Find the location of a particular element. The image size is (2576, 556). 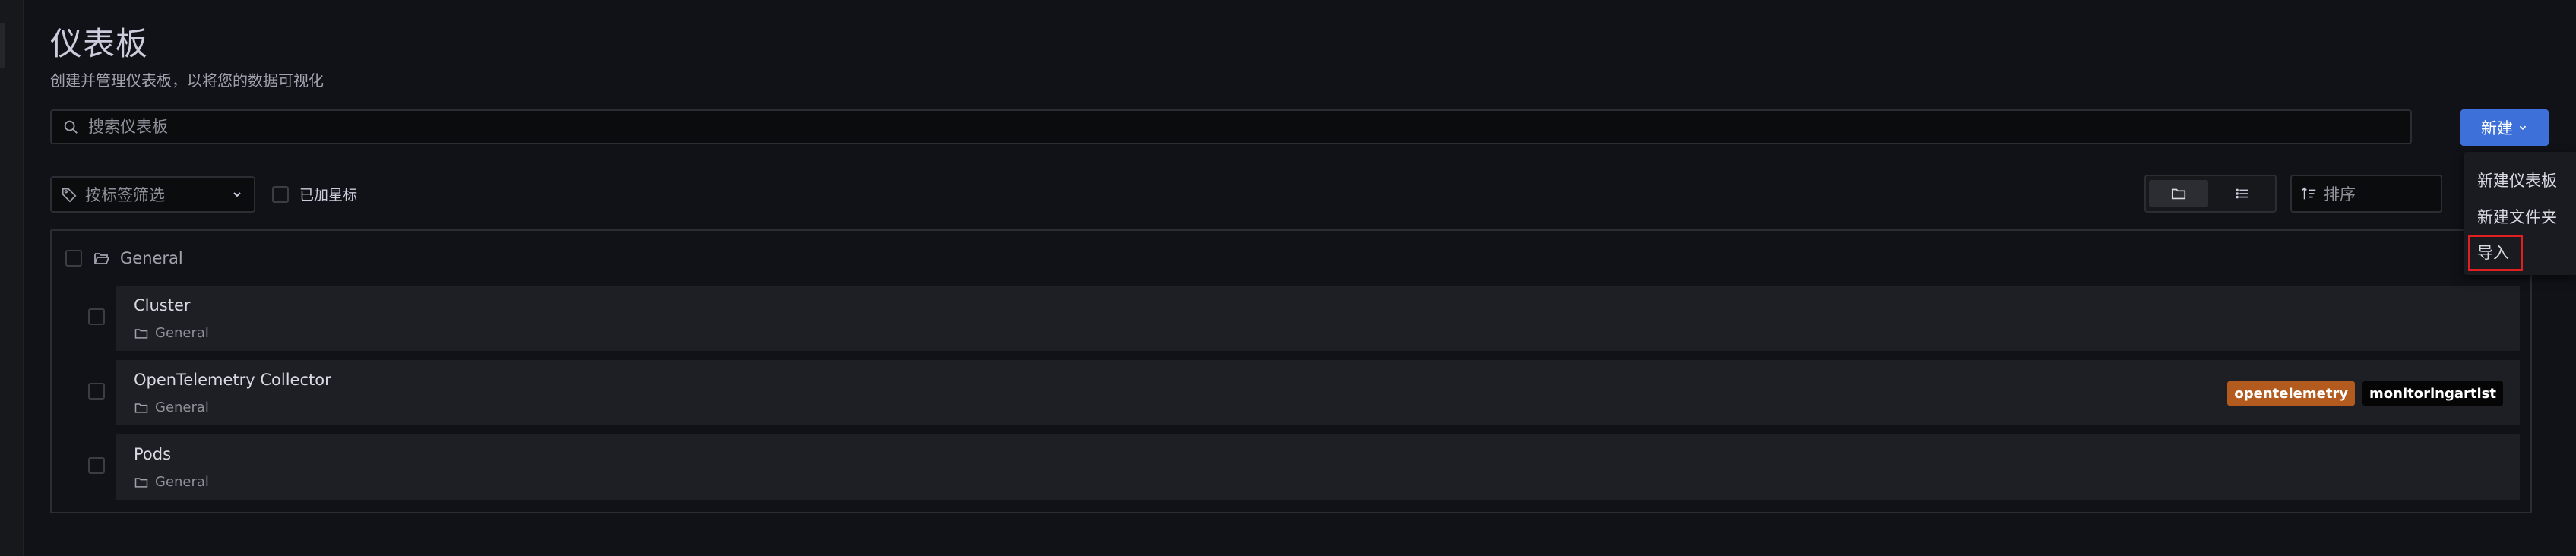

folder-header: General is located at coordinates (124, 258).